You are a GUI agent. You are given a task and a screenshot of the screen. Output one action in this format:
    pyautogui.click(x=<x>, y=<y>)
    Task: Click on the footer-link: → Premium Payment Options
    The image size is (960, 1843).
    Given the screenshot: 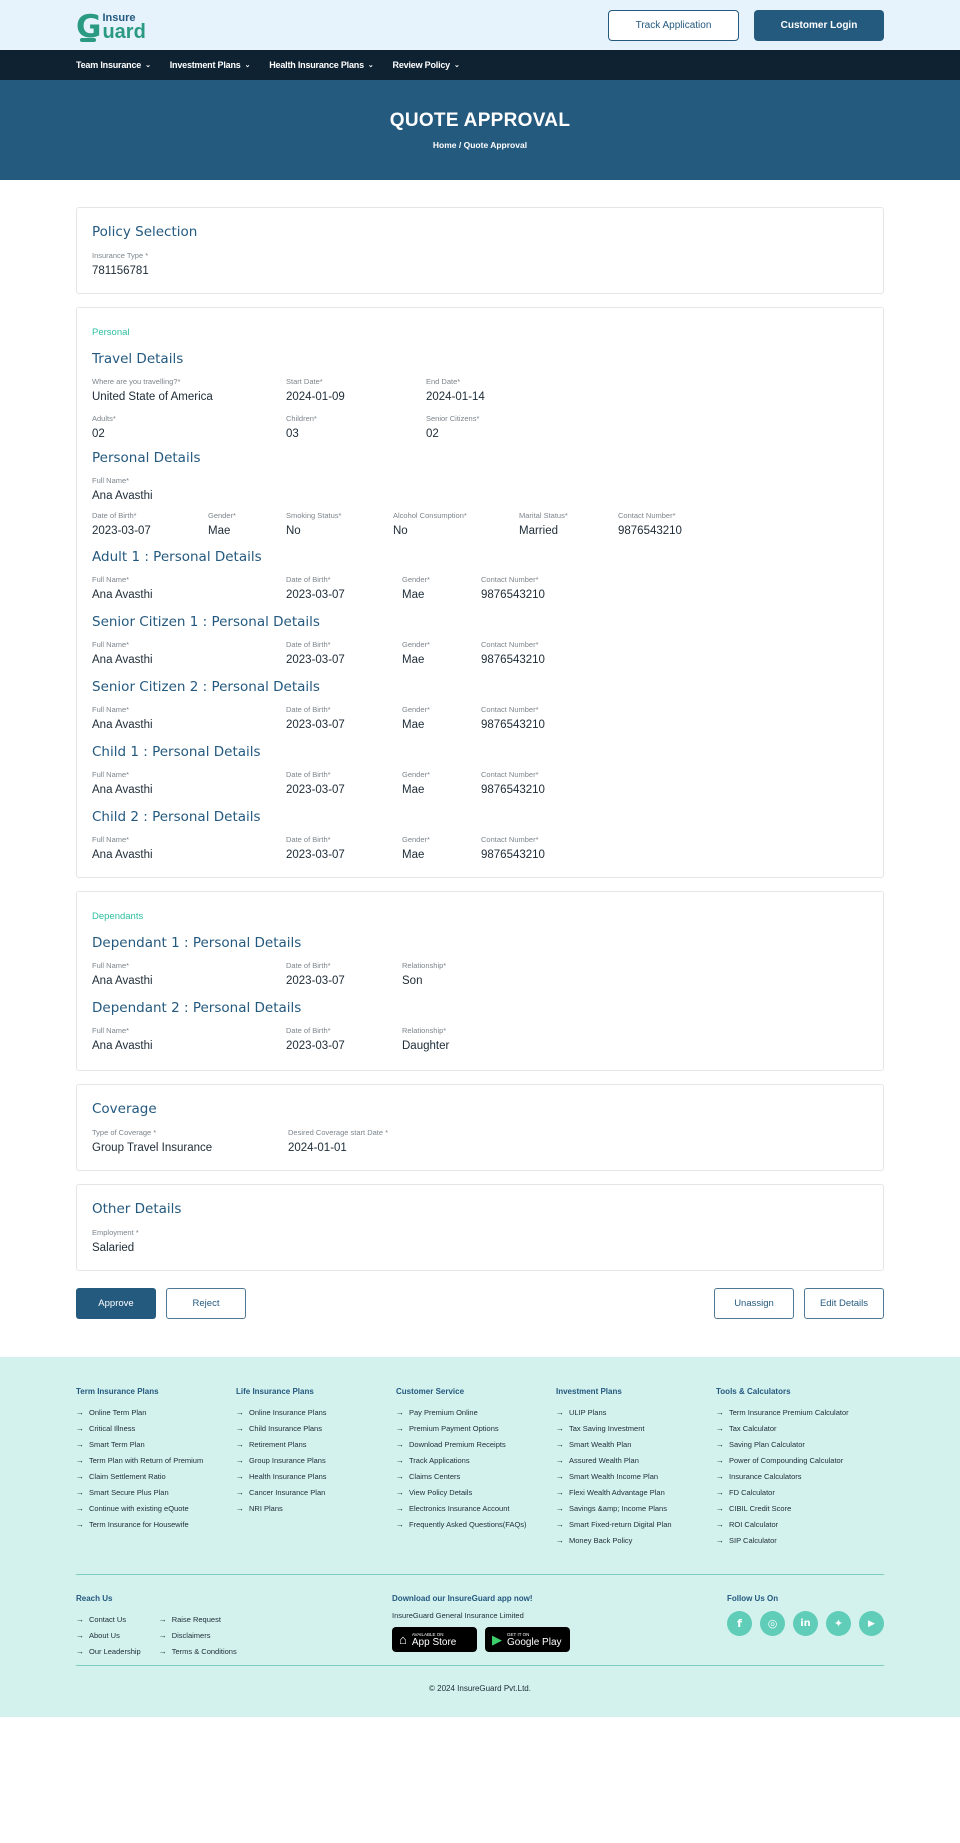 What is the action you would take?
    pyautogui.click(x=476, y=1428)
    